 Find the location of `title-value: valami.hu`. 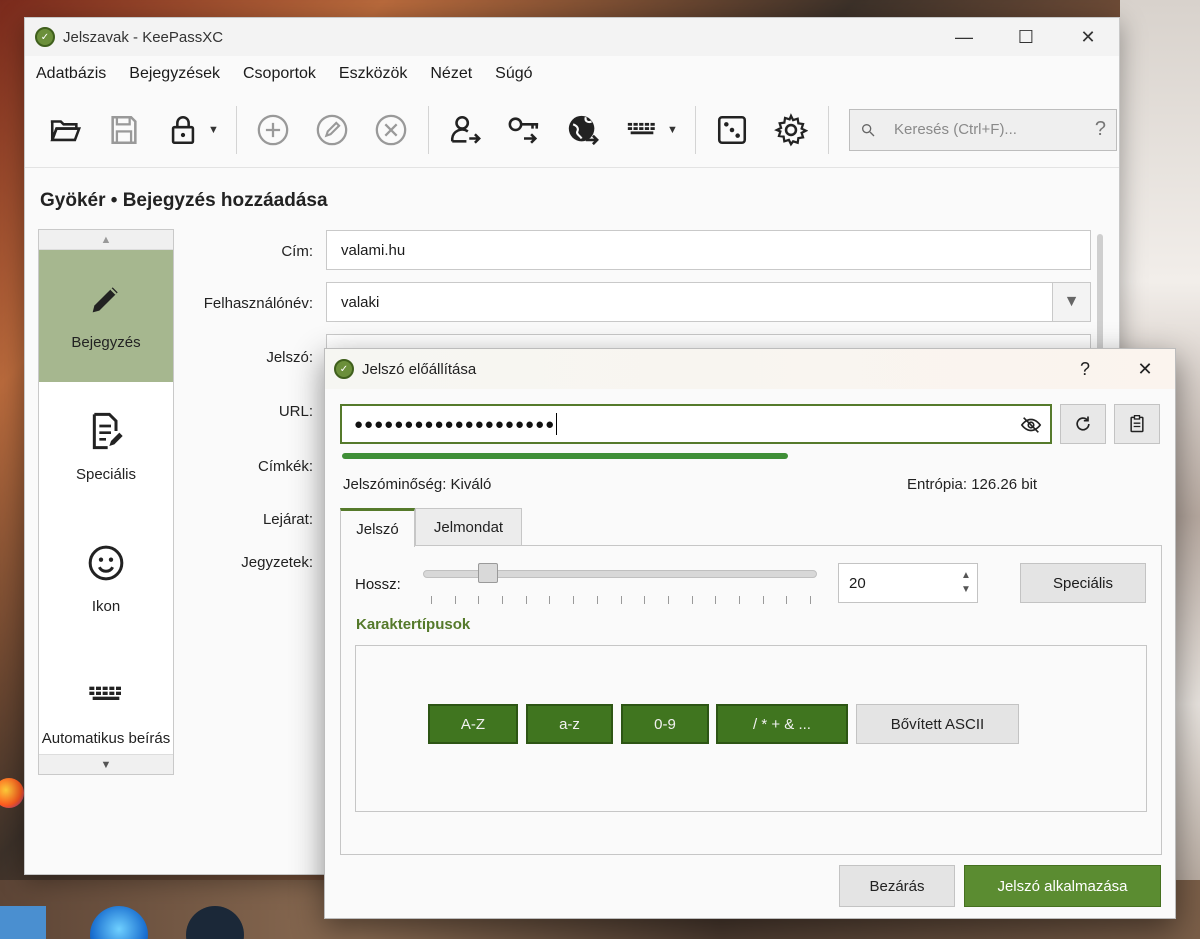

title-value: valami.hu is located at coordinates (373, 250).